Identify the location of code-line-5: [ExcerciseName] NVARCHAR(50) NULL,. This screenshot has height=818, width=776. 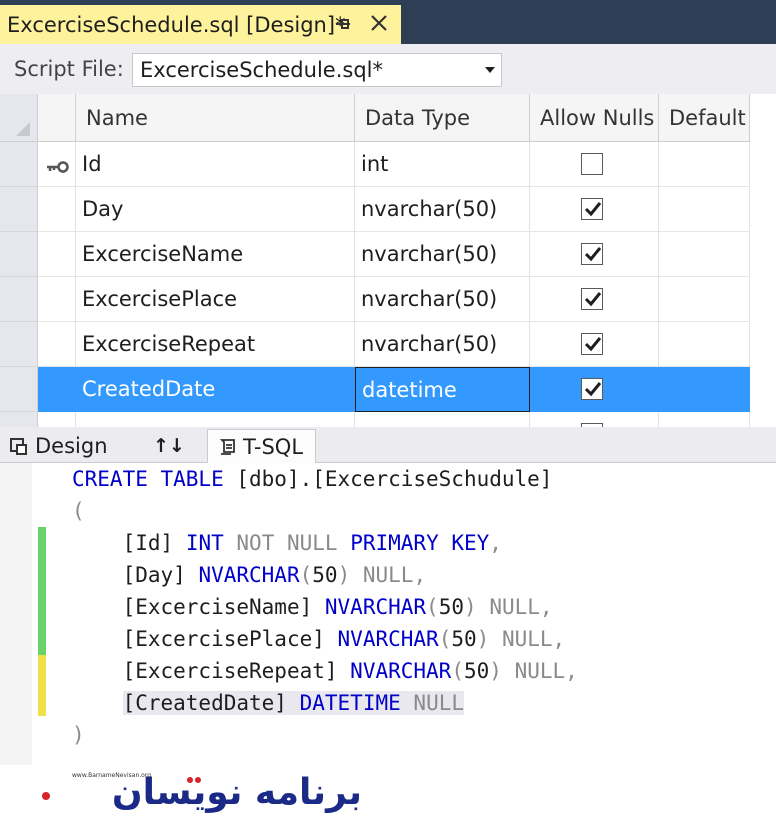
(337, 607).